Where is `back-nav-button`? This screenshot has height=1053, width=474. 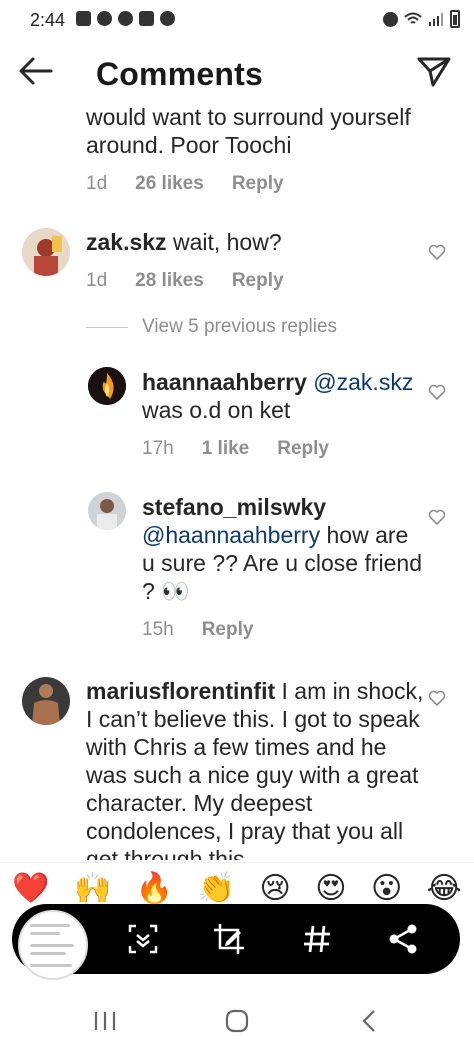 back-nav-button is located at coordinates (369, 1021).